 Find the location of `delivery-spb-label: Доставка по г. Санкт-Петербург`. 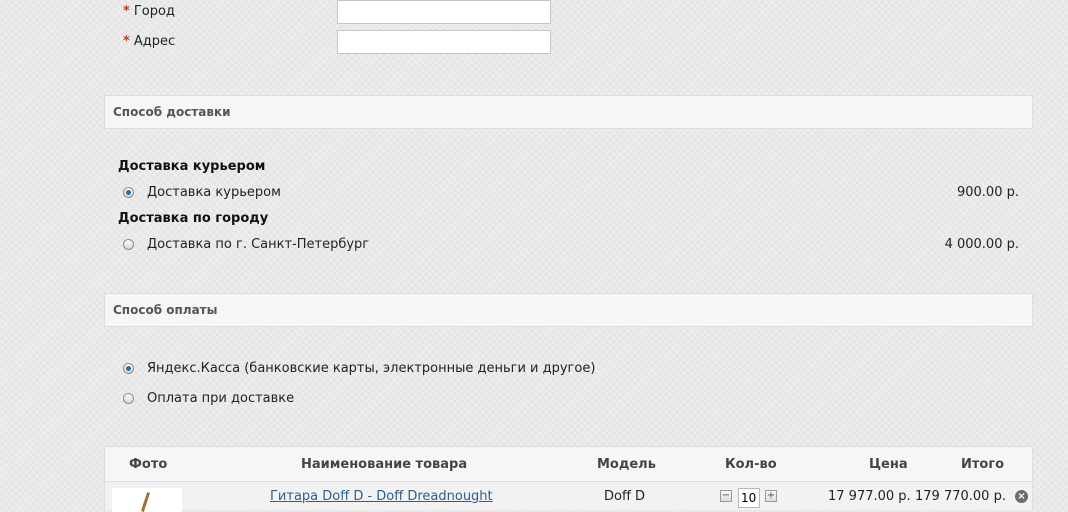

delivery-spb-label: Доставка по г. Санкт-Петербург is located at coordinates (258, 244).